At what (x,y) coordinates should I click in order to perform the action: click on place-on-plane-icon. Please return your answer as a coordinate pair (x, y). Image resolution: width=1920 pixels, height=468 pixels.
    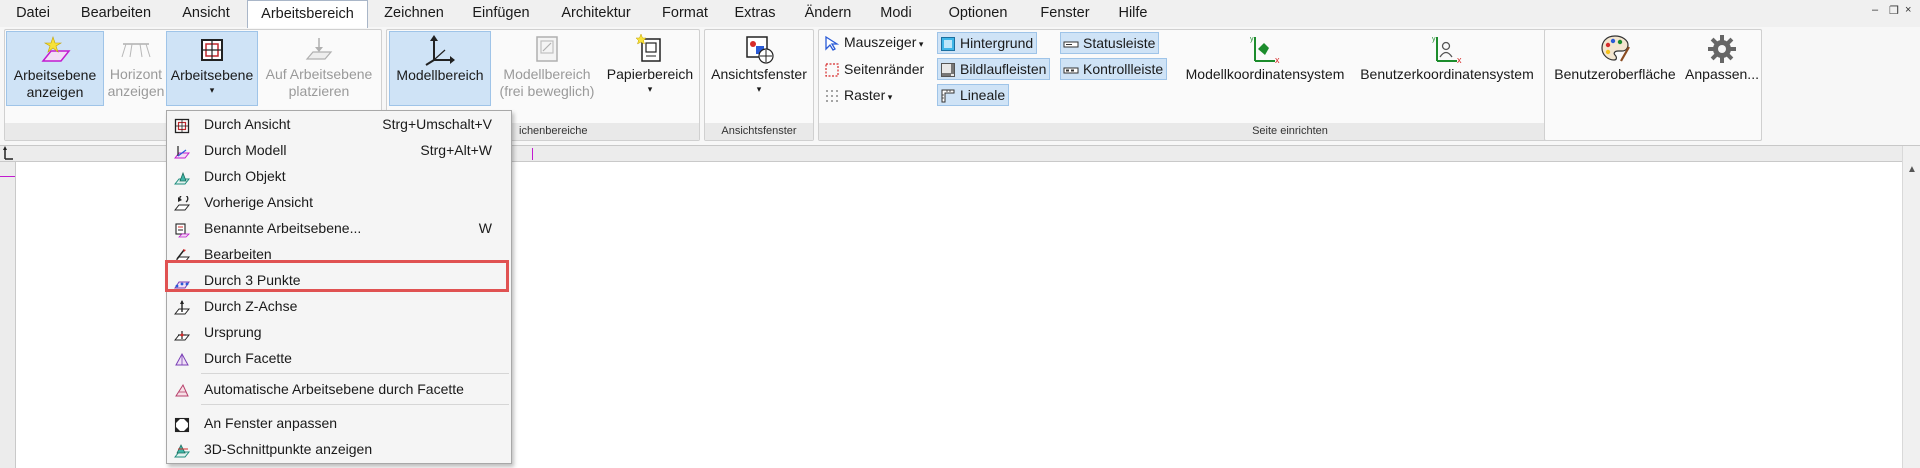
    Looking at the image, I should click on (319, 49).